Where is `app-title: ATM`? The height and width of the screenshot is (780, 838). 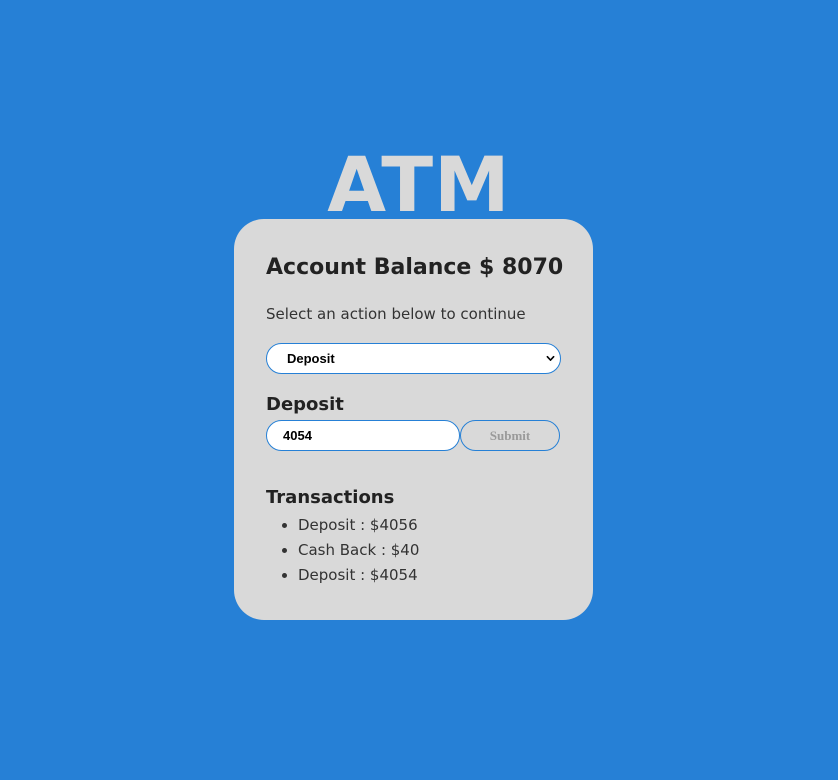 app-title: ATM is located at coordinates (419, 184).